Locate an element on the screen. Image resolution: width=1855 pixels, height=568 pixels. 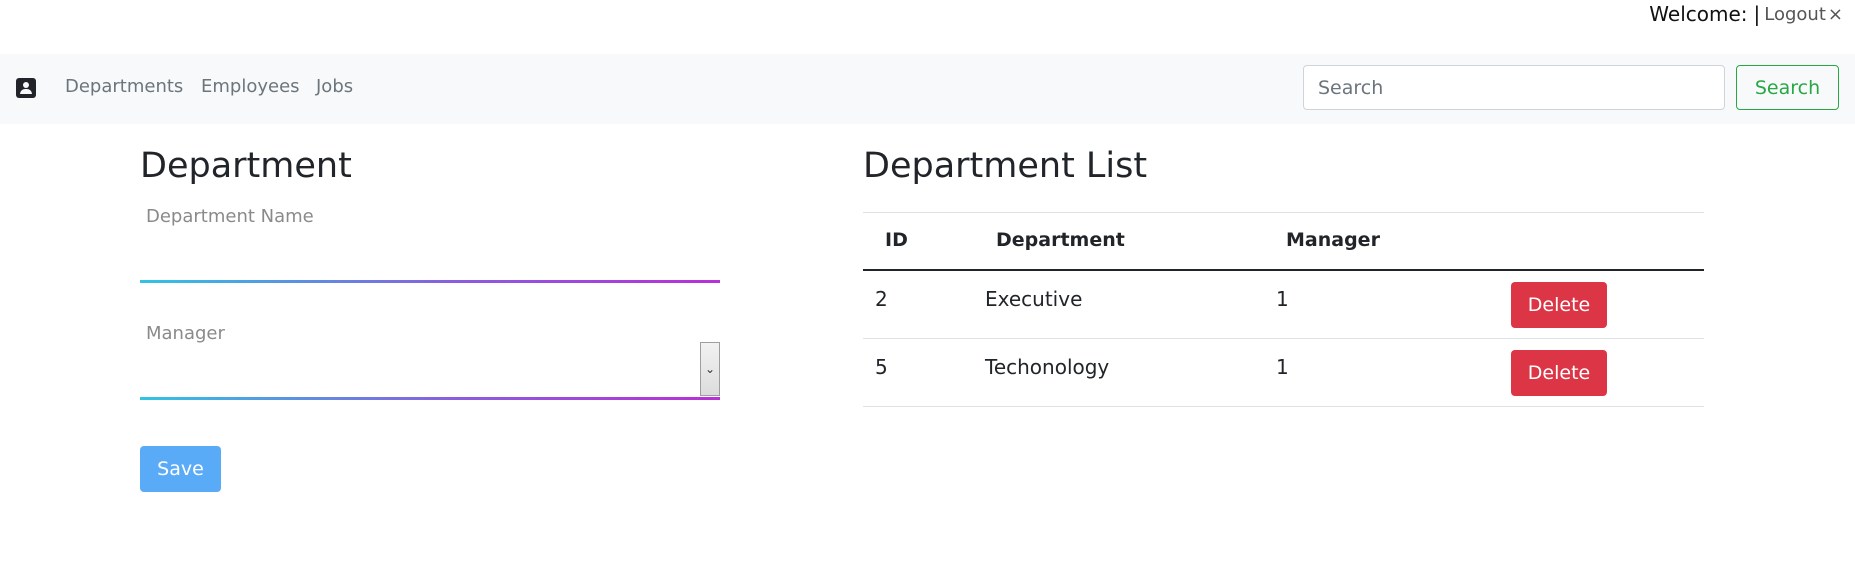
list-title: Department List is located at coordinates (1005, 166).